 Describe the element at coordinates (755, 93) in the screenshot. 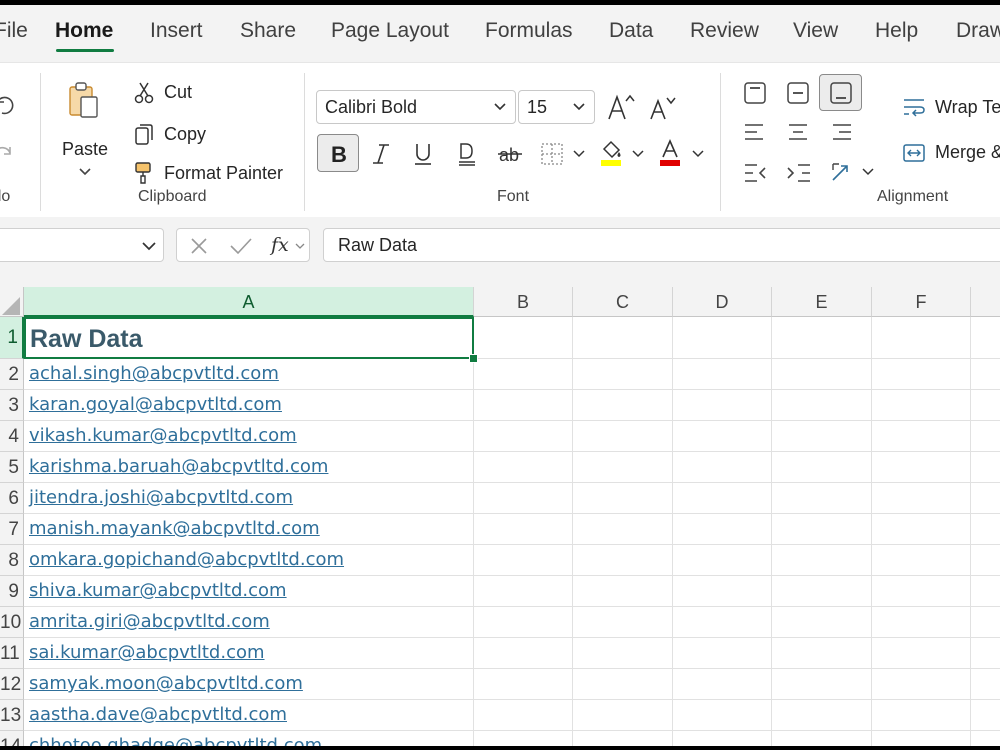

I see `top-align-icon` at that location.